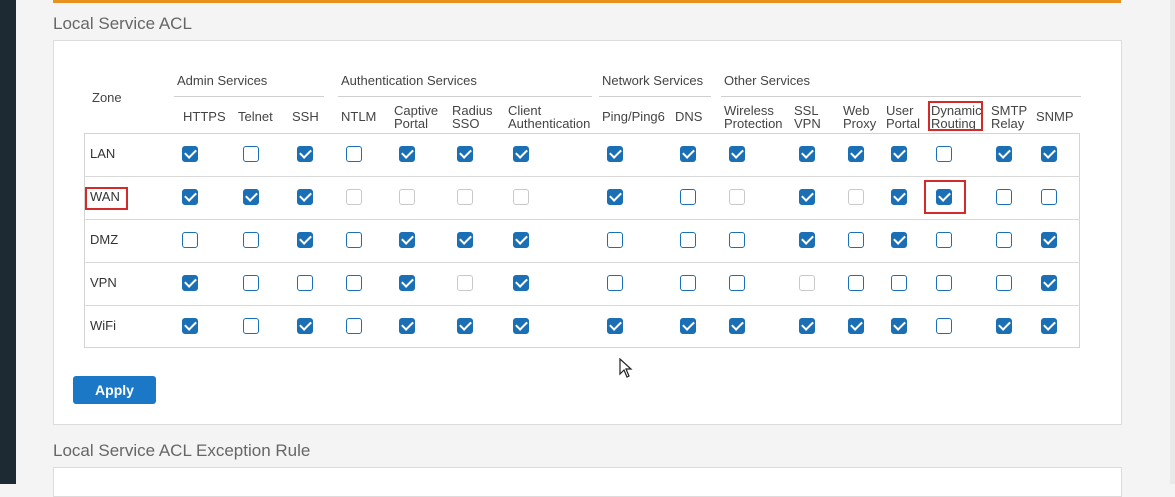 The image size is (1175, 497). Describe the element at coordinates (416, 117) in the screenshot. I see `column-header: Captive Portal` at that location.